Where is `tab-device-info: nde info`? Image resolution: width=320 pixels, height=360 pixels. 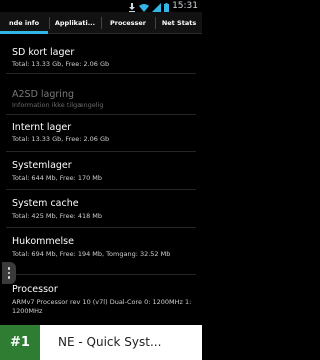 tab-device-info: nde info is located at coordinates (24, 23).